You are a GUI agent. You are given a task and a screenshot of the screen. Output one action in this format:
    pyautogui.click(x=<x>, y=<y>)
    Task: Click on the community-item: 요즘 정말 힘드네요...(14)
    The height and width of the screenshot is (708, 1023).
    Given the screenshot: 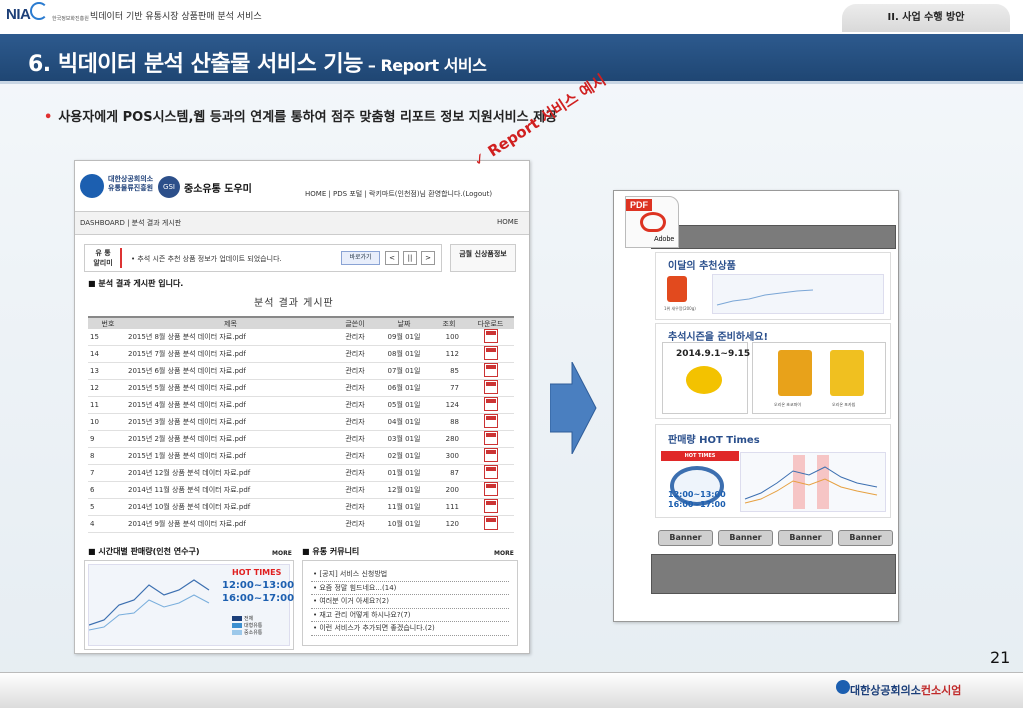 What is the action you would take?
    pyautogui.click(x=410, y=588)
    